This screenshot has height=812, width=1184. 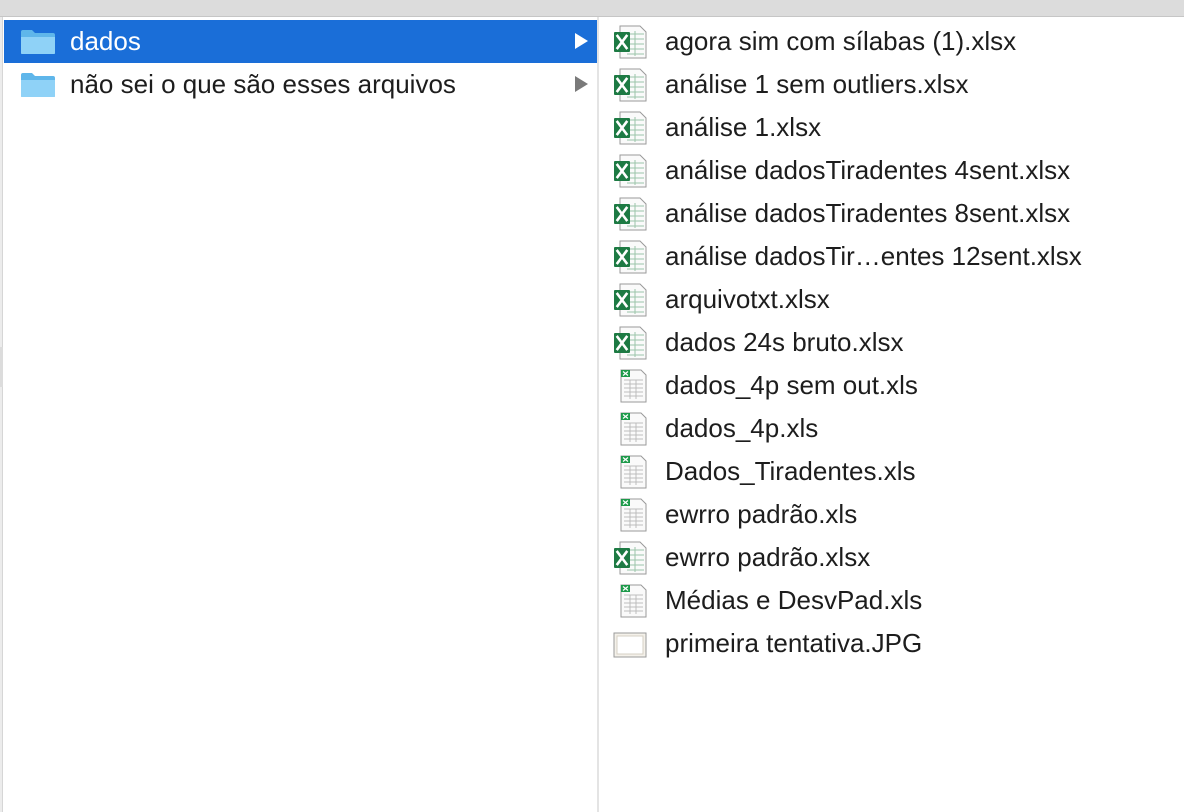 I want to click on file-row: análise 1 sem outliers.xlsx, so click(x=891, y=84).